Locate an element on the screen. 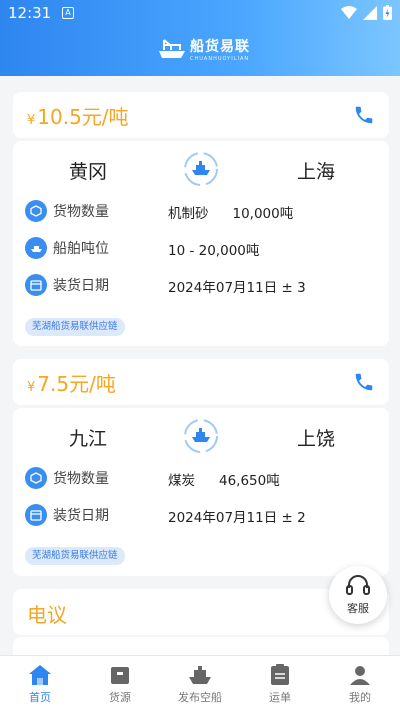  document-icon is located at coordinates (280, 674).